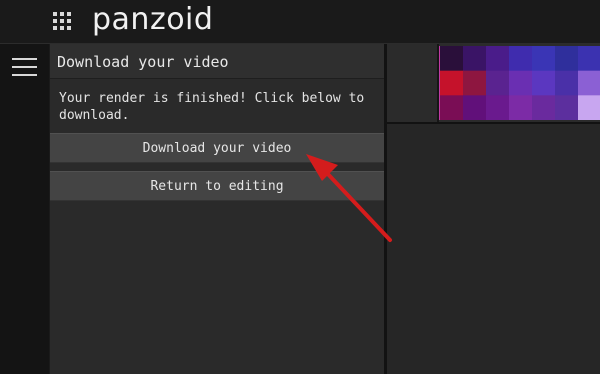 Image resolution: width=600 pixels, height=374 pixels. Describe the element at coordinates (300, 22) in the screenshot. I see `top-bar: panzoid` at that location.